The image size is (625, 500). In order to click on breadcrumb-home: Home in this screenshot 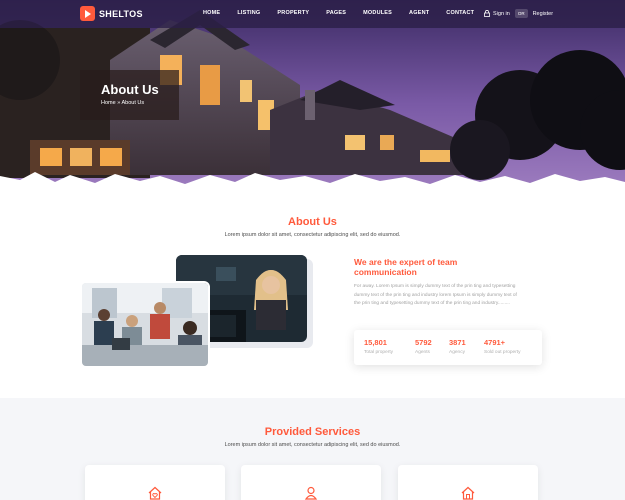, I will do `click(108, 103)`.